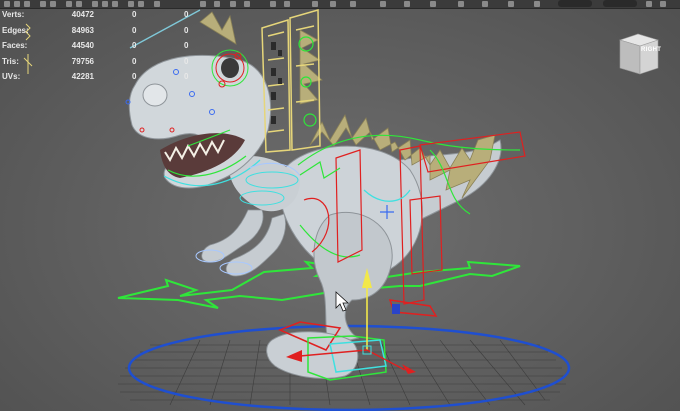 This screenshot has width=680, height=411. What do you see at coordinates (396, 309) in the screenshot?
I see `pivot-marker` at bounding box center [396, 309].